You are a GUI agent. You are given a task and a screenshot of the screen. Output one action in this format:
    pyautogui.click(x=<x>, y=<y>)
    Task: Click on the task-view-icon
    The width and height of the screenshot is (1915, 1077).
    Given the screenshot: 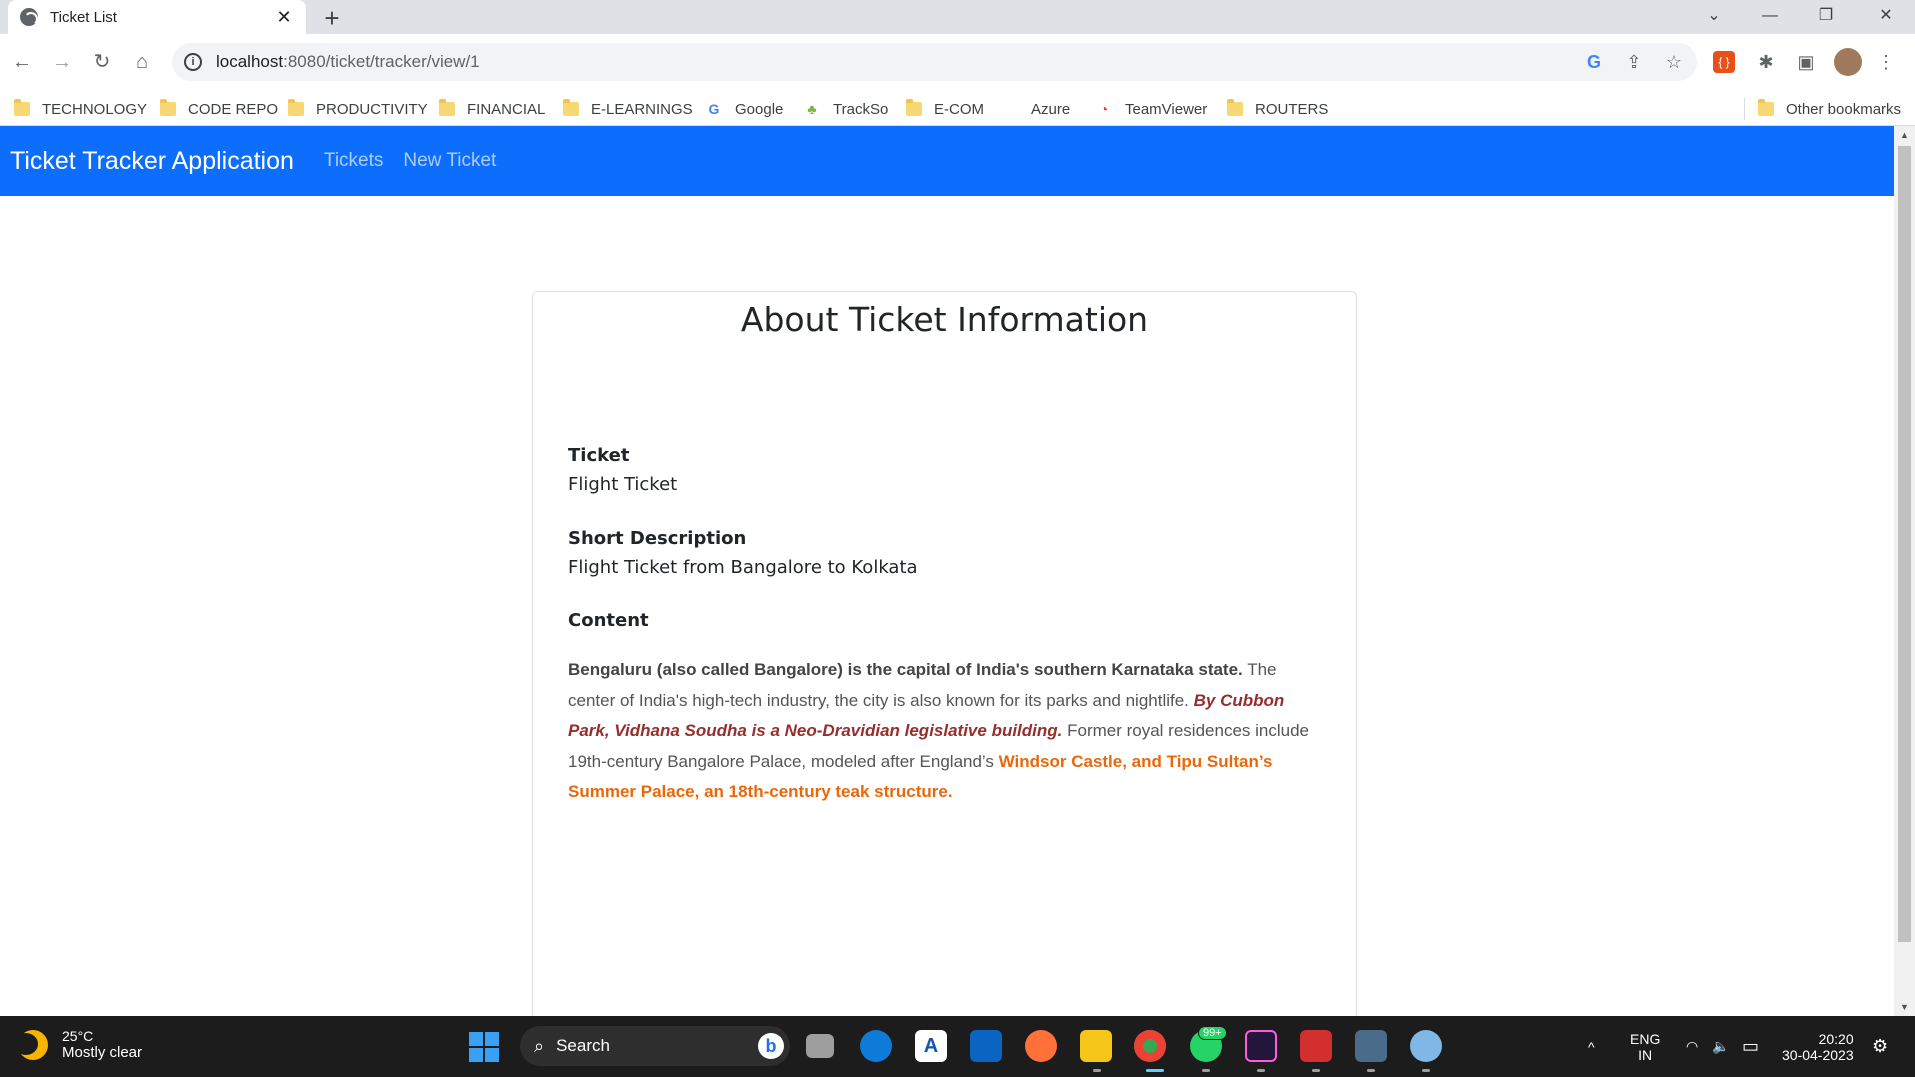 What is the action you would take?
    pyautogui.click(x=820, y=1046)
    